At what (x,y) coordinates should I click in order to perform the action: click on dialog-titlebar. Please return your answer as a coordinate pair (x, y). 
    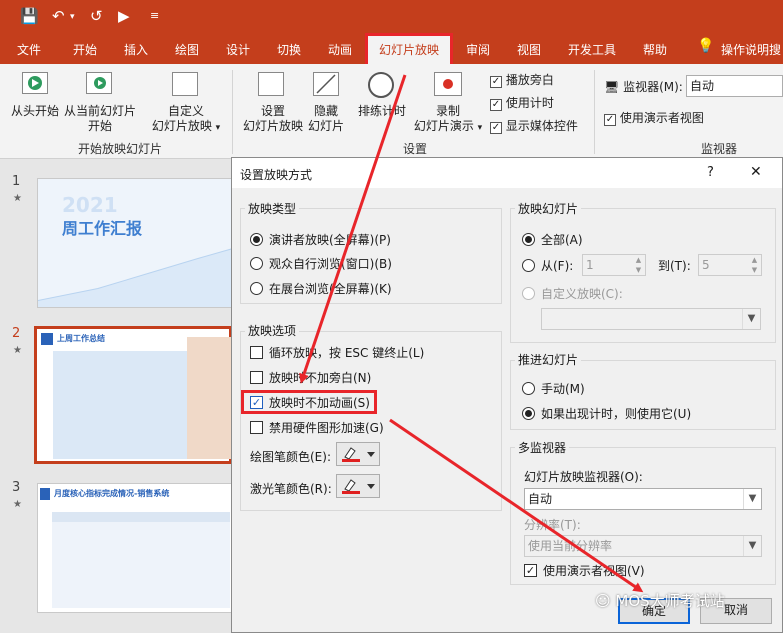
    Looking at the image, I should click on (507, 173).